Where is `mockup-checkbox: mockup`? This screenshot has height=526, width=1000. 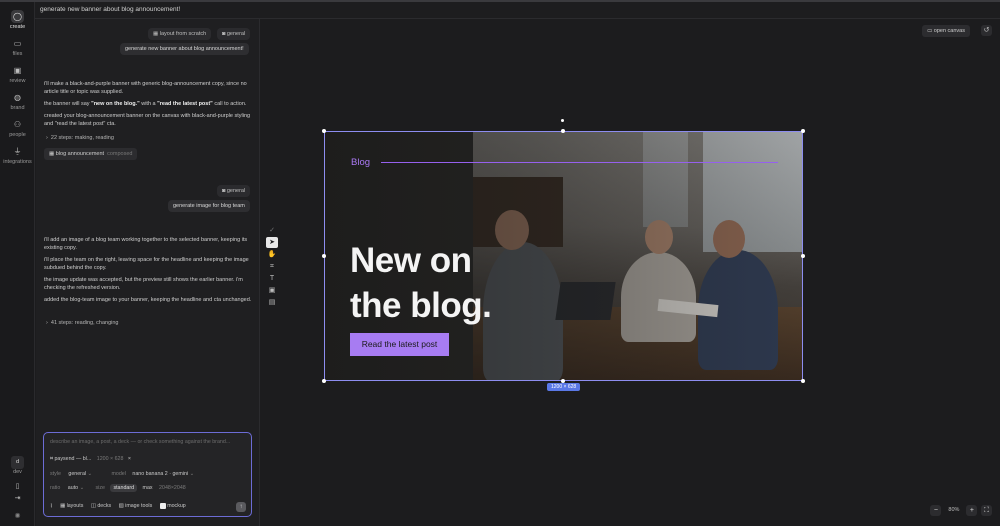 mockup-checkbox: mockup is located at coordinates (172, 506).